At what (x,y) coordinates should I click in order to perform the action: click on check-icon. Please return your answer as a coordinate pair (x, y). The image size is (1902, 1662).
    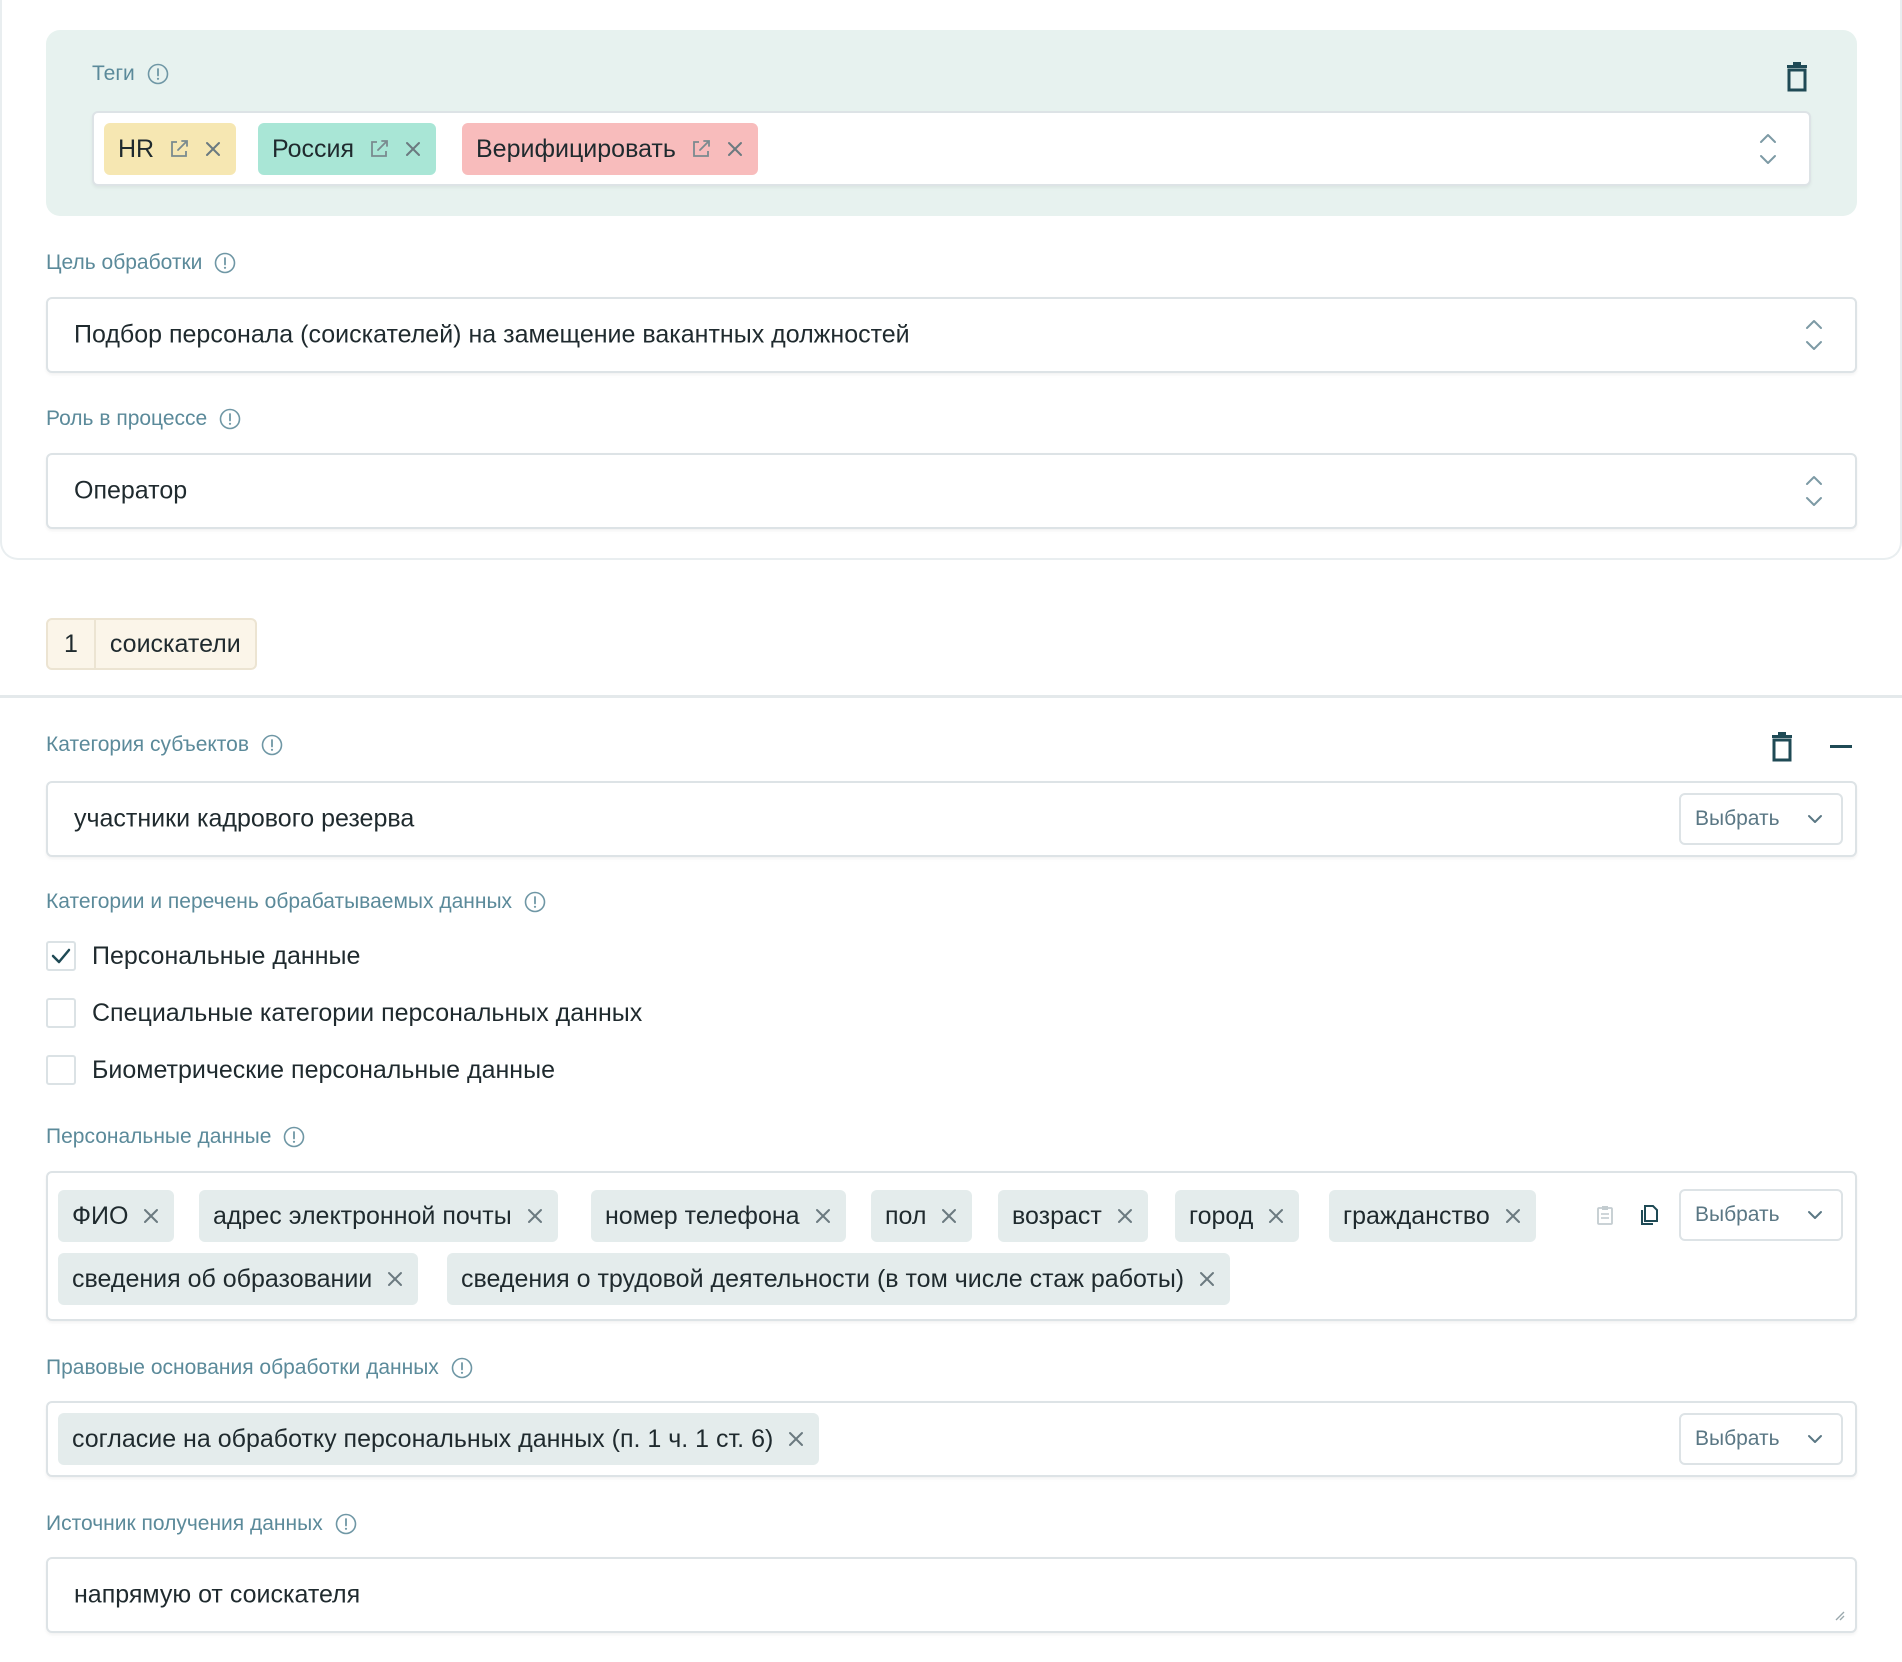
    Looking at the image, I should click on (61, 956).